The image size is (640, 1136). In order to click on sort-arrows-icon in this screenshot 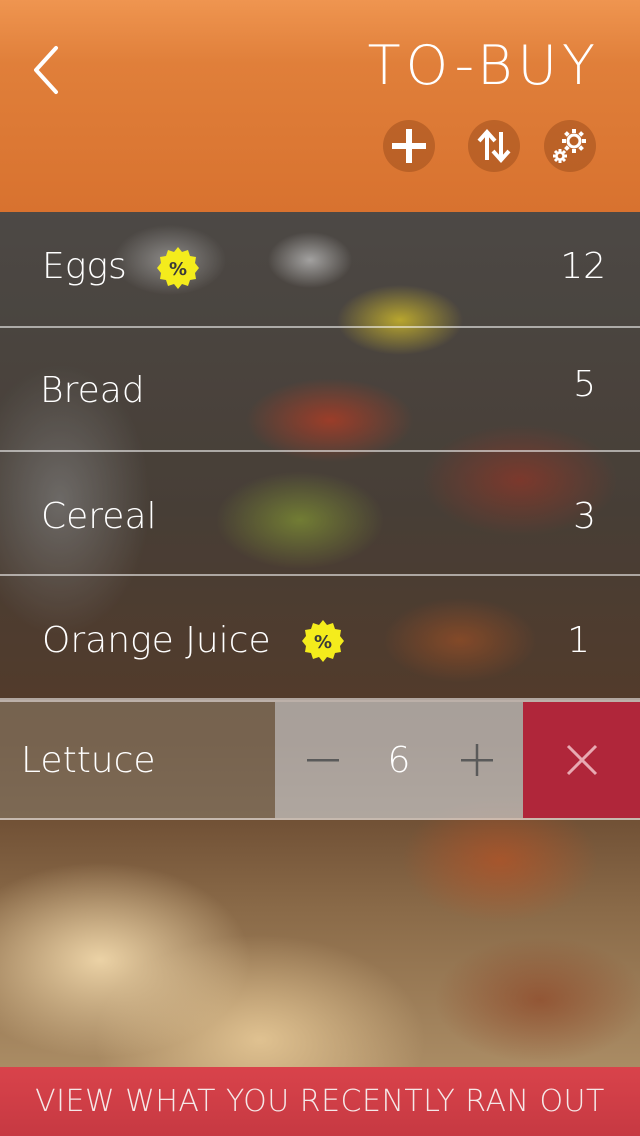, I will do `click(494, 146)`.